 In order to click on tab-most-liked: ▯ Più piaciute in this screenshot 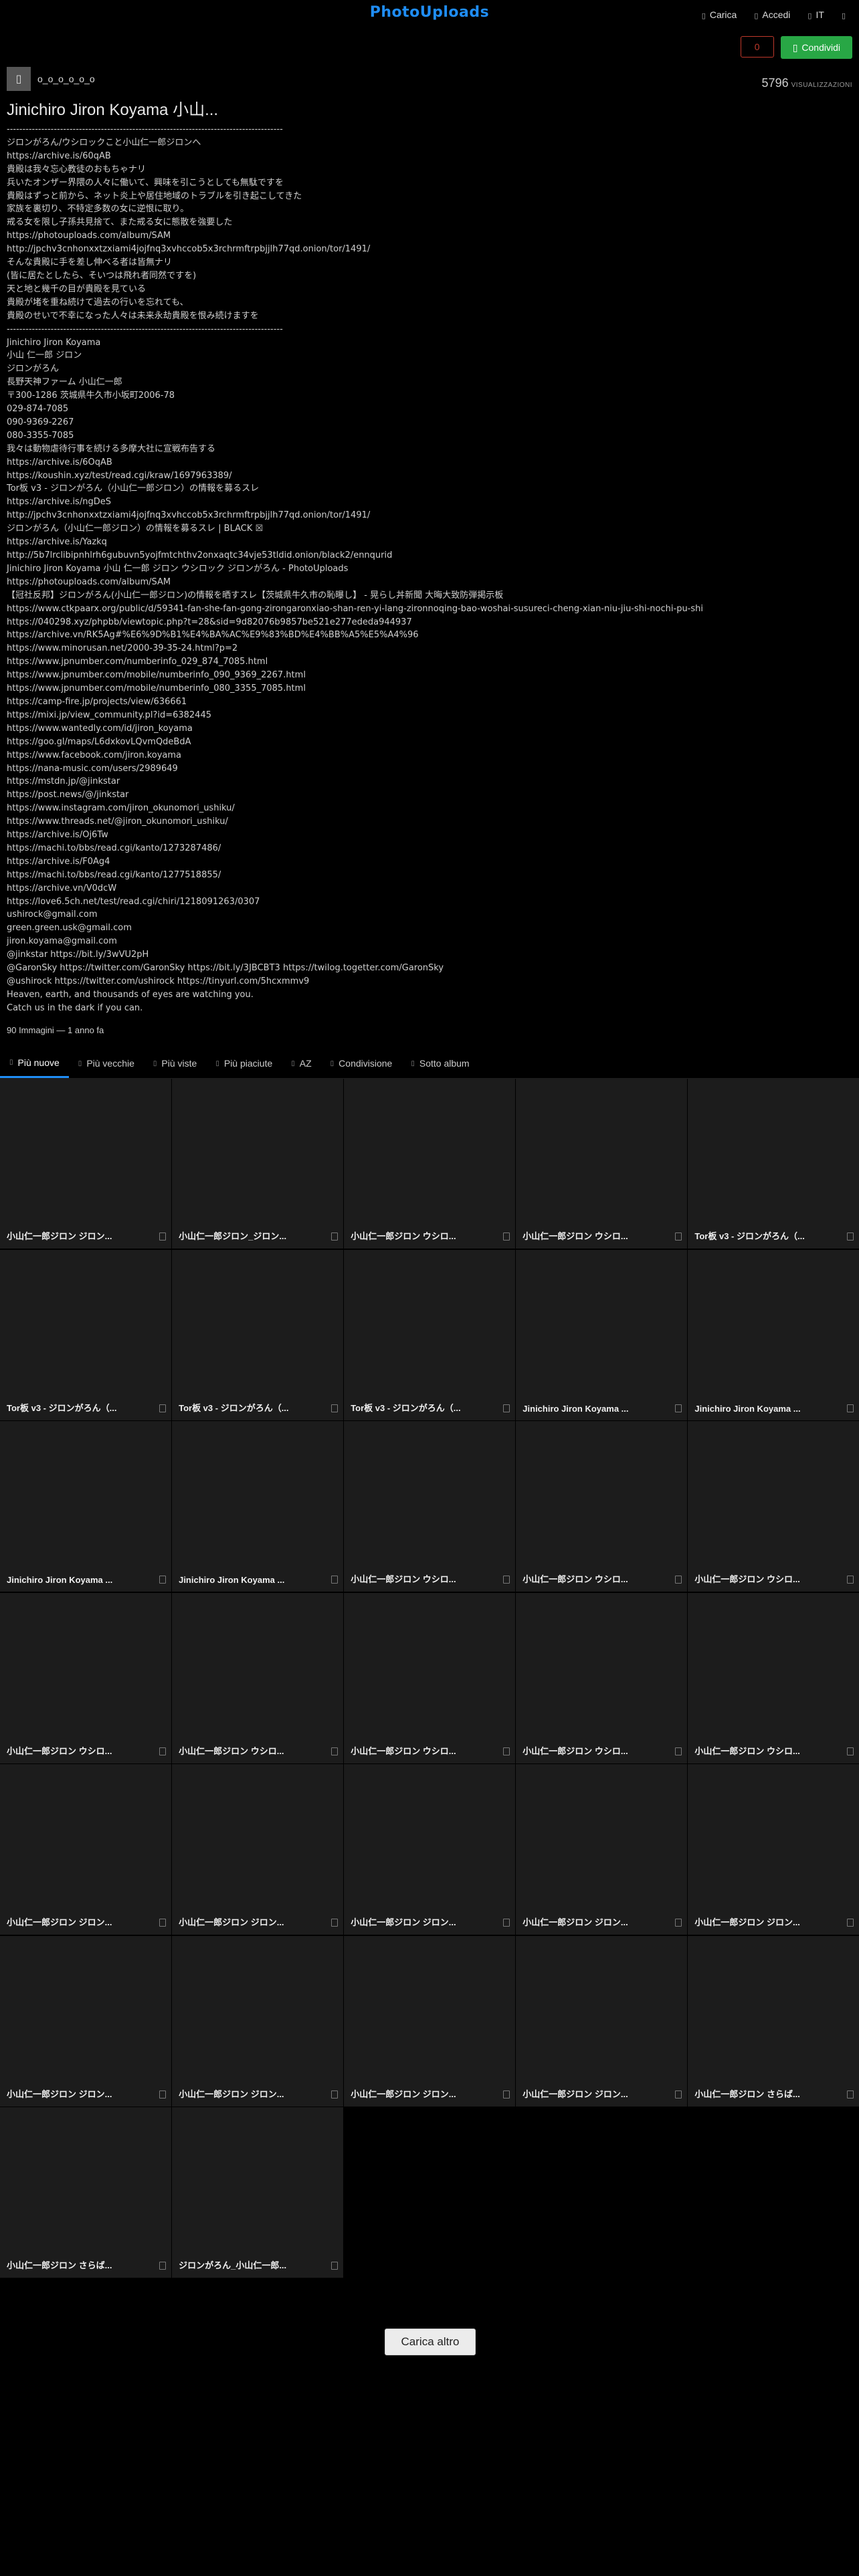, I will do `click(244, 1063)`.